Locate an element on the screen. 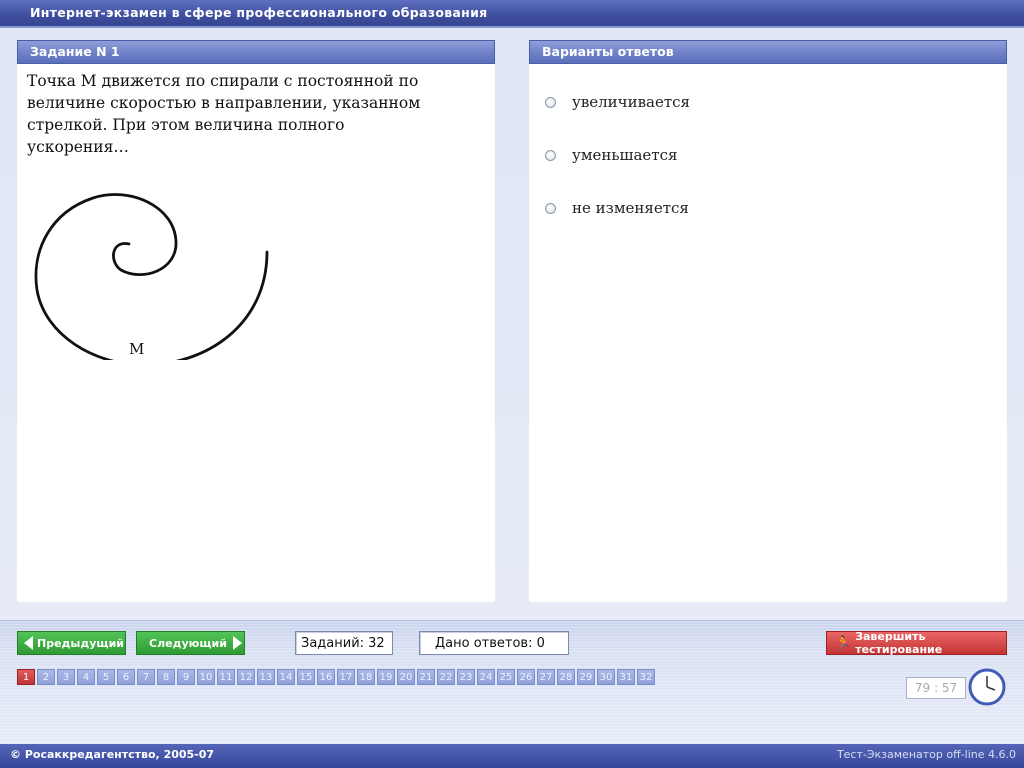 The width and height of the screenshot is (1024, 768). page-button-26: 26 is located at coordinates (526, 677).